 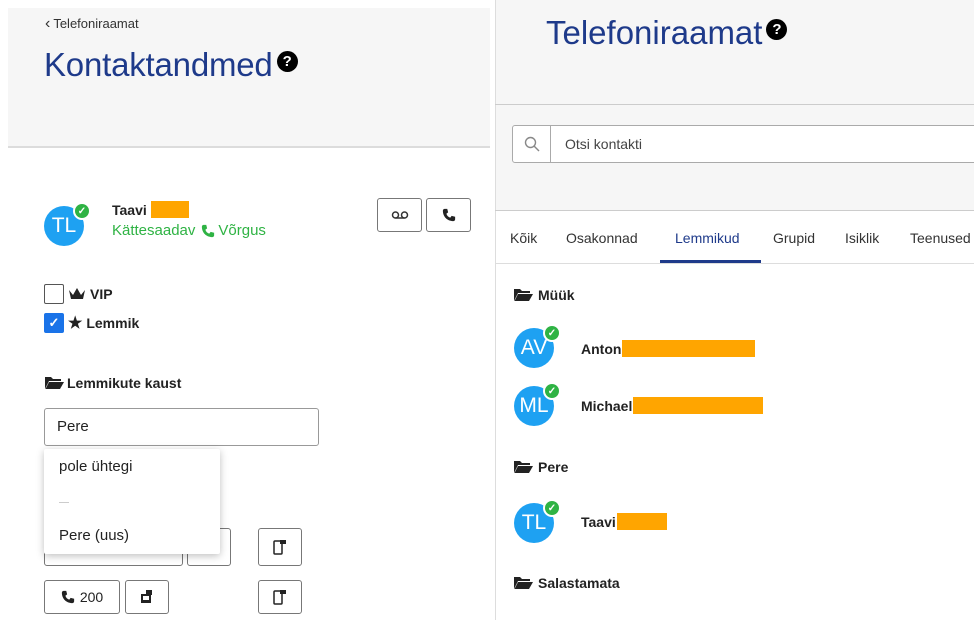 I want to click on group-heading-family: Pere, so click(x=540, y=467).